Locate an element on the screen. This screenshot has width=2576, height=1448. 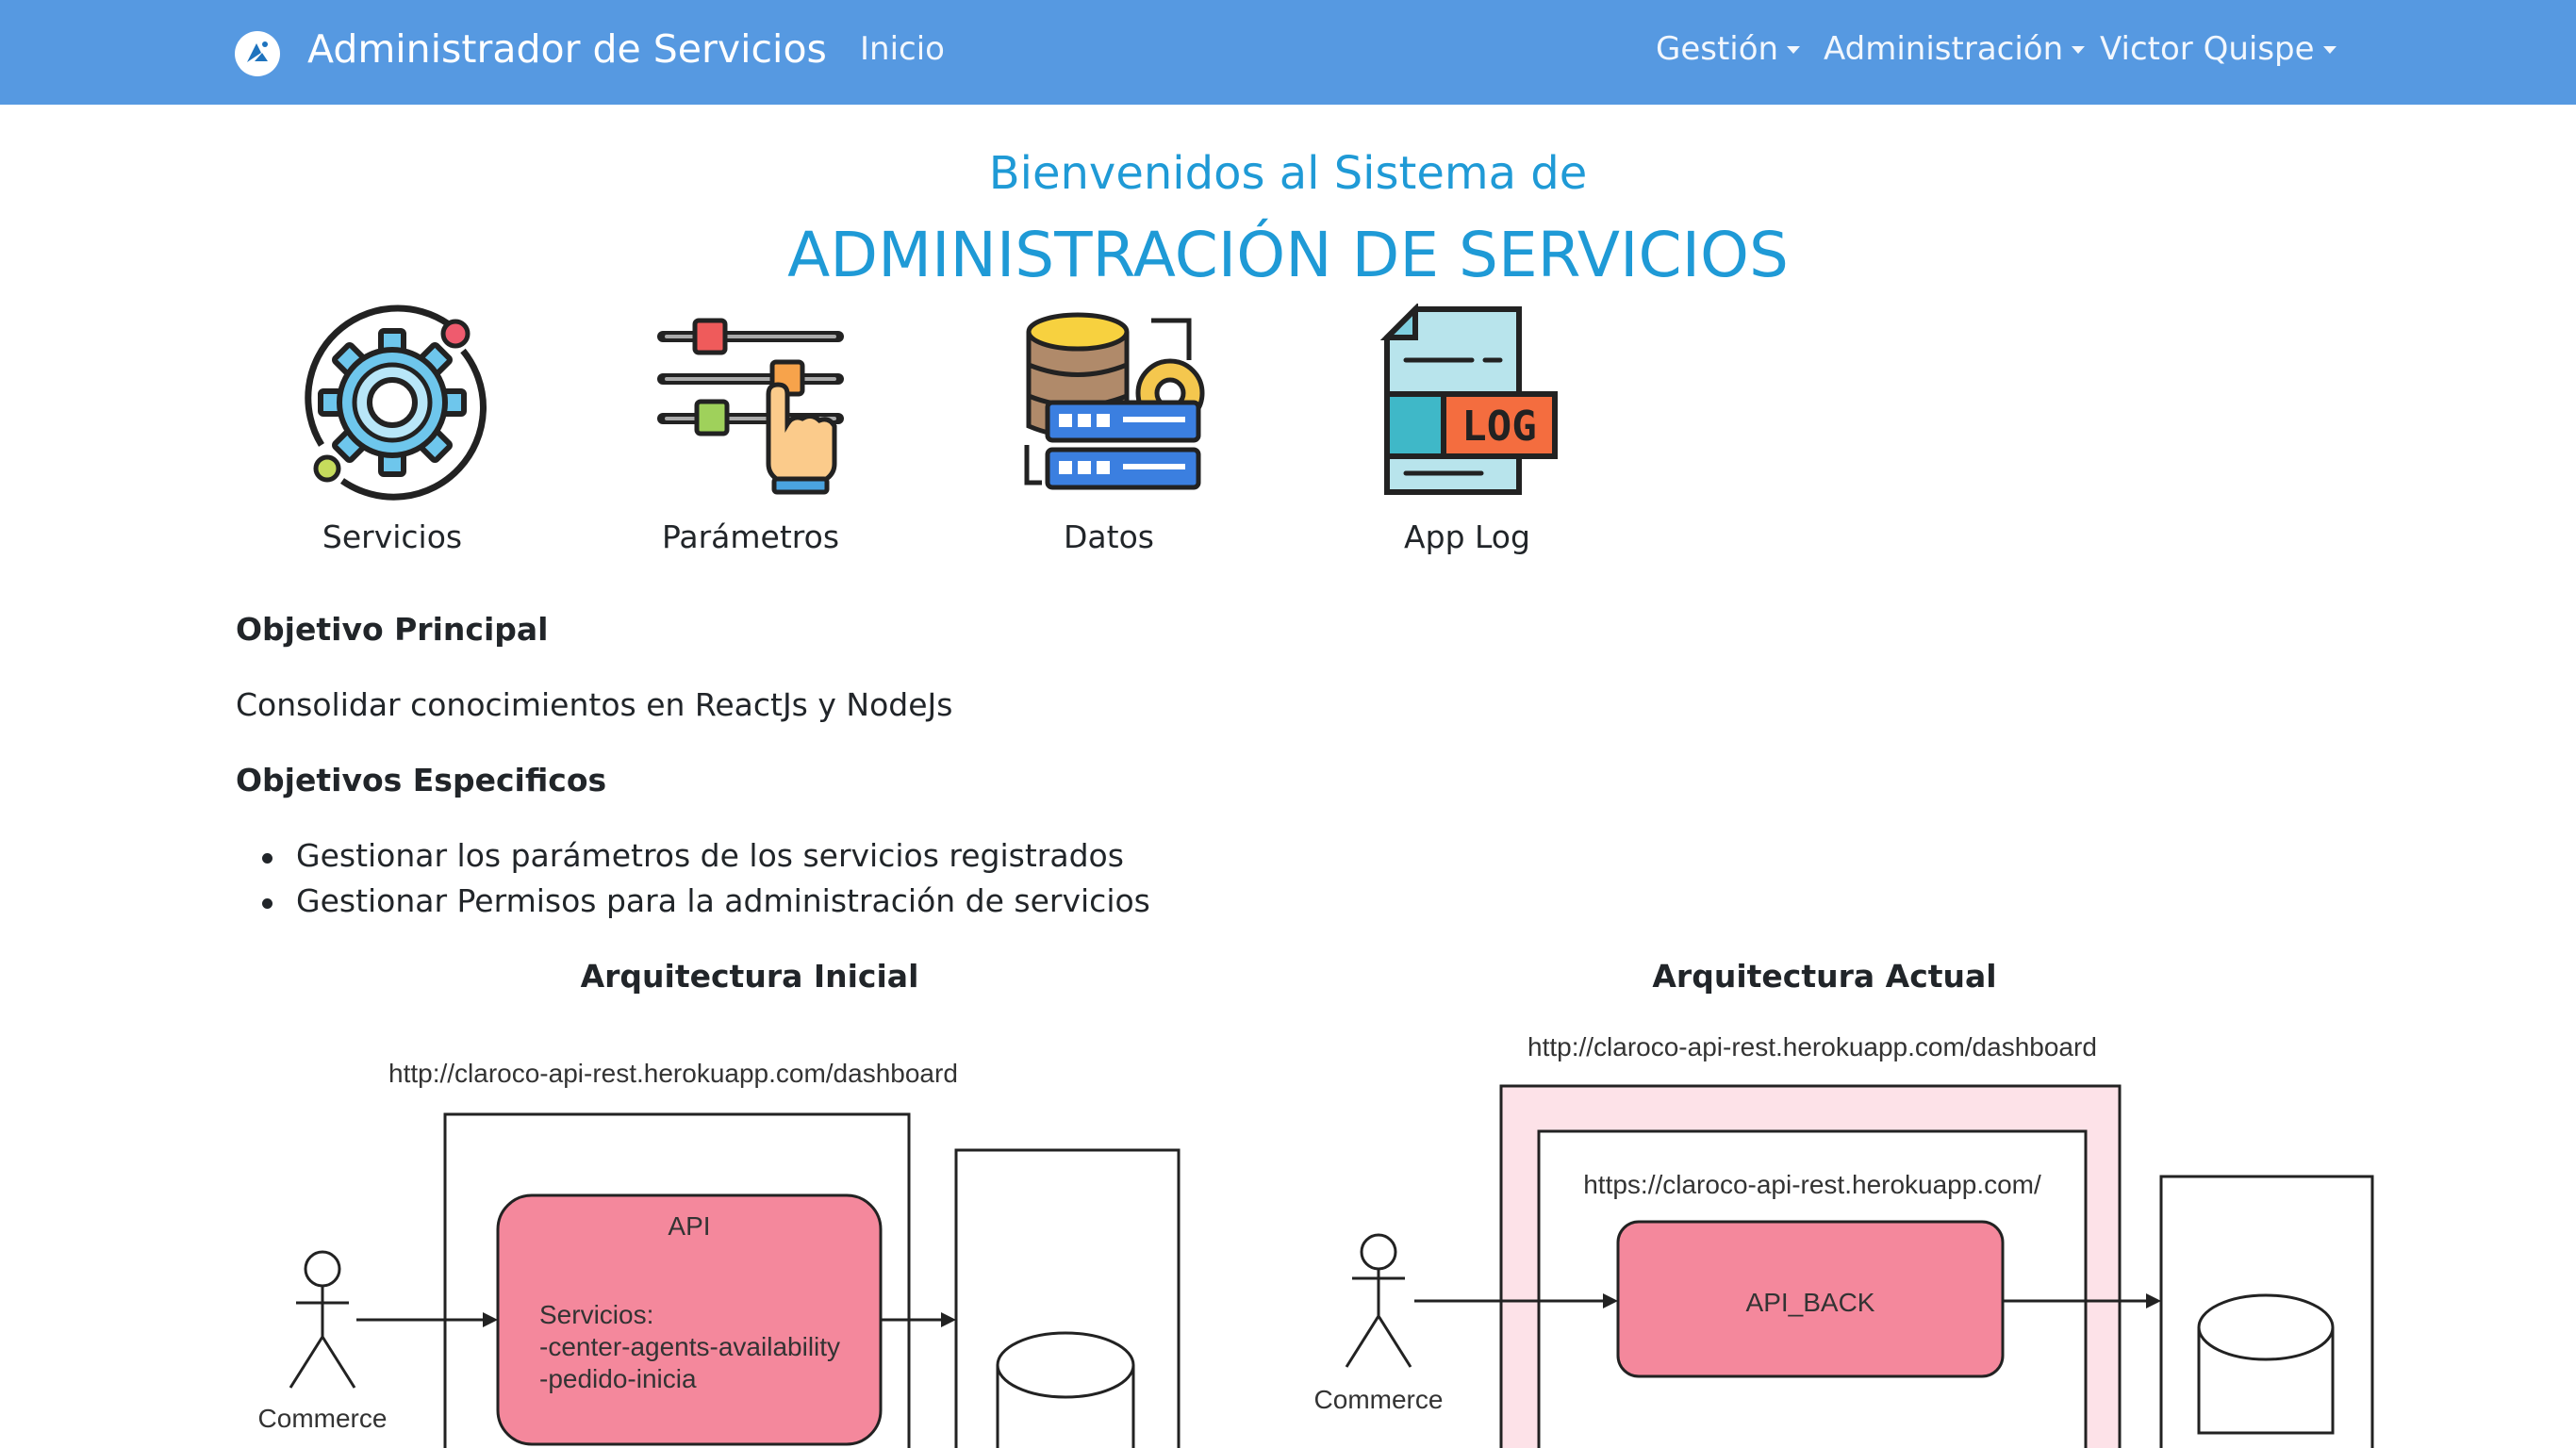
log-file-icon: LOG is located at coordinates (1468, 399).